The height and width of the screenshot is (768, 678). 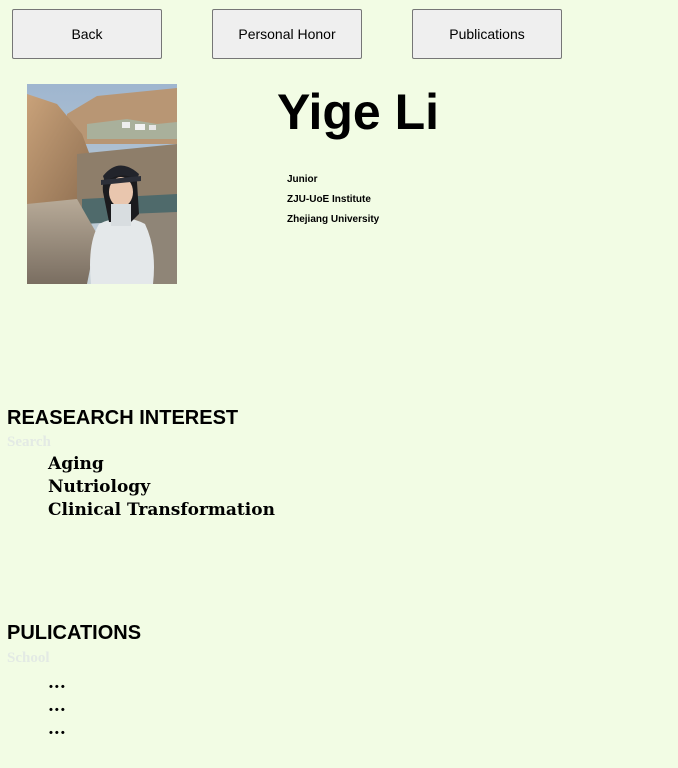 I want to click on list-item: Nutriology, so click(x=99, y=487).